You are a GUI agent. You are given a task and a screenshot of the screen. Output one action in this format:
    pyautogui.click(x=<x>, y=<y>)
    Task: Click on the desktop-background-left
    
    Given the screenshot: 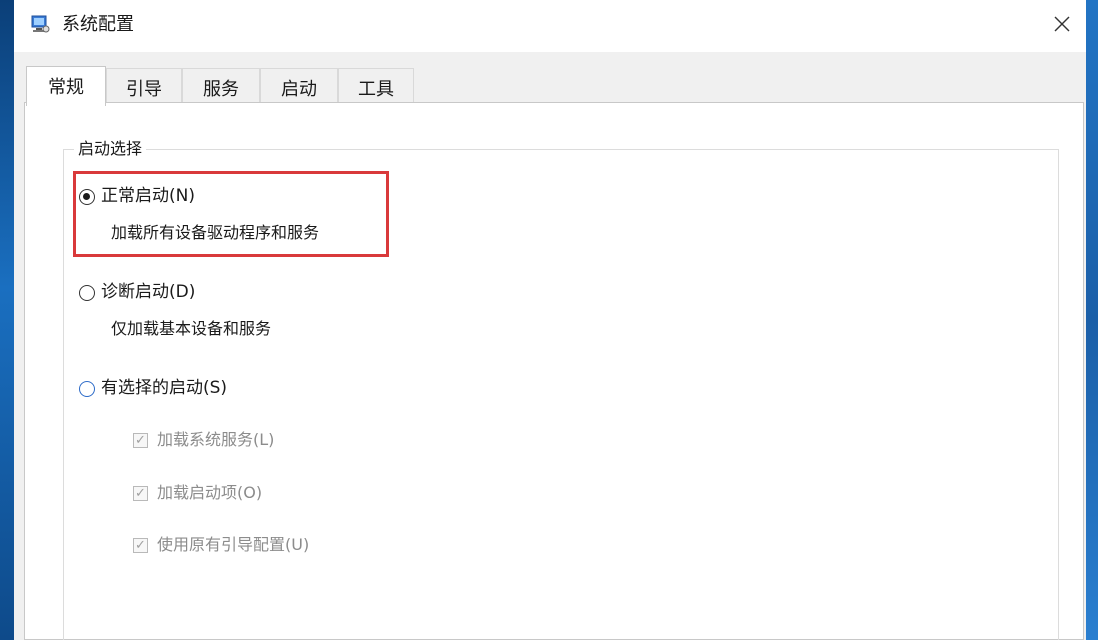 What is the action you would take?
    pyautogui.click(x=7, y=320)
    